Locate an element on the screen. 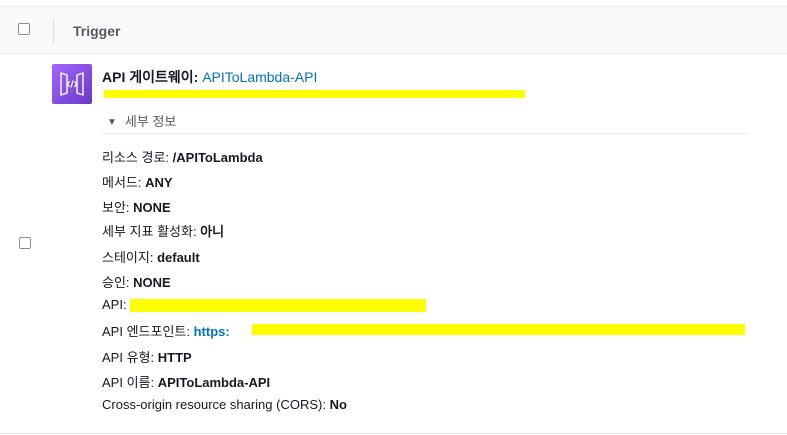 This screenshot has height=435, width=787. detail-security: 보안: NONE is located at coordinates (136, 206).